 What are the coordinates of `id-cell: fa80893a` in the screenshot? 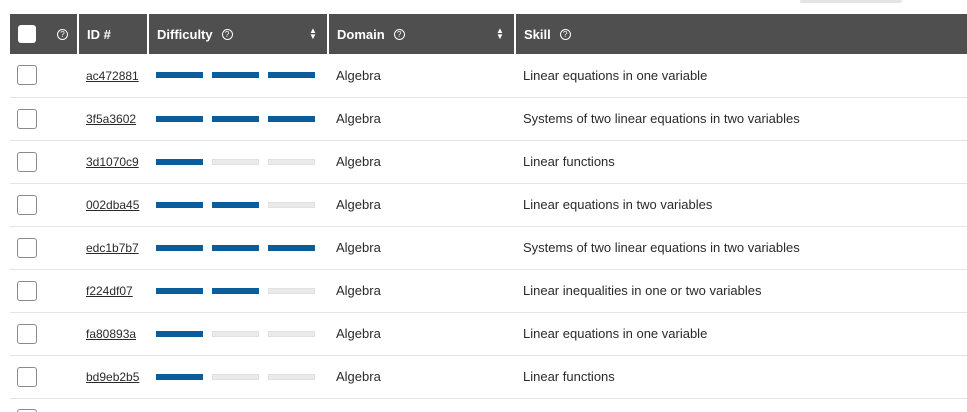 It's located at (113, 334).